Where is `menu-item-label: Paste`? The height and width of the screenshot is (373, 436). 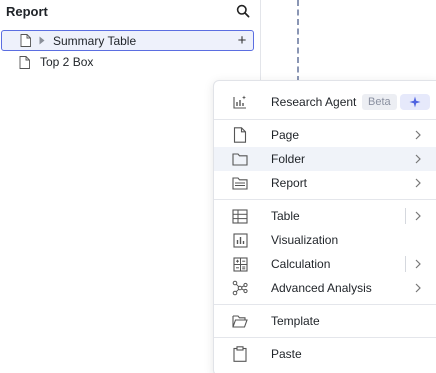 menu-item-label: Paste is located at coordinates (286, 354).